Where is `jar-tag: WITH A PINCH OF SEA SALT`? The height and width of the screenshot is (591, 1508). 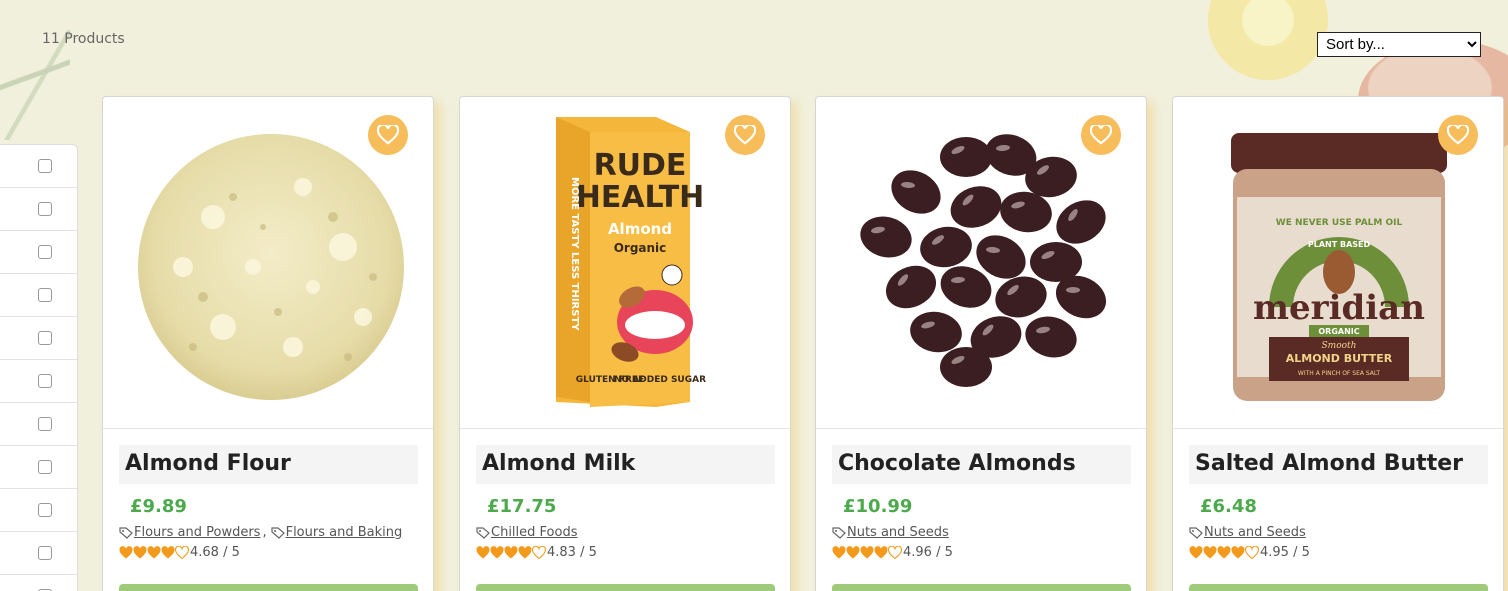
jar-tag: WITH A PINCH OF SEA SALT is located at coordinates (1339, 373).